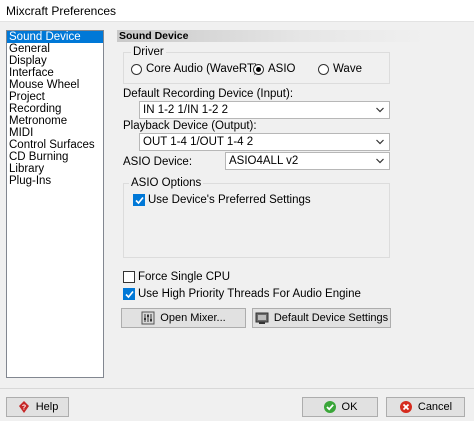 The height and width of the screenshot is (421, 474). Describe the element at coordinates (55, 97) in the screenshot. I see `sidebar-item-project: Project` at that location.